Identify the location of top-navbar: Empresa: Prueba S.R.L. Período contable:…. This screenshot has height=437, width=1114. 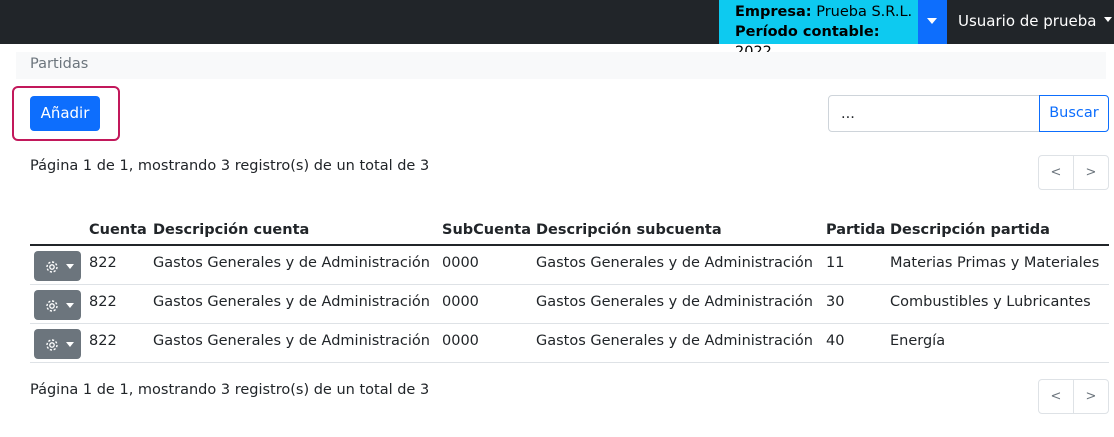
(557, 30).